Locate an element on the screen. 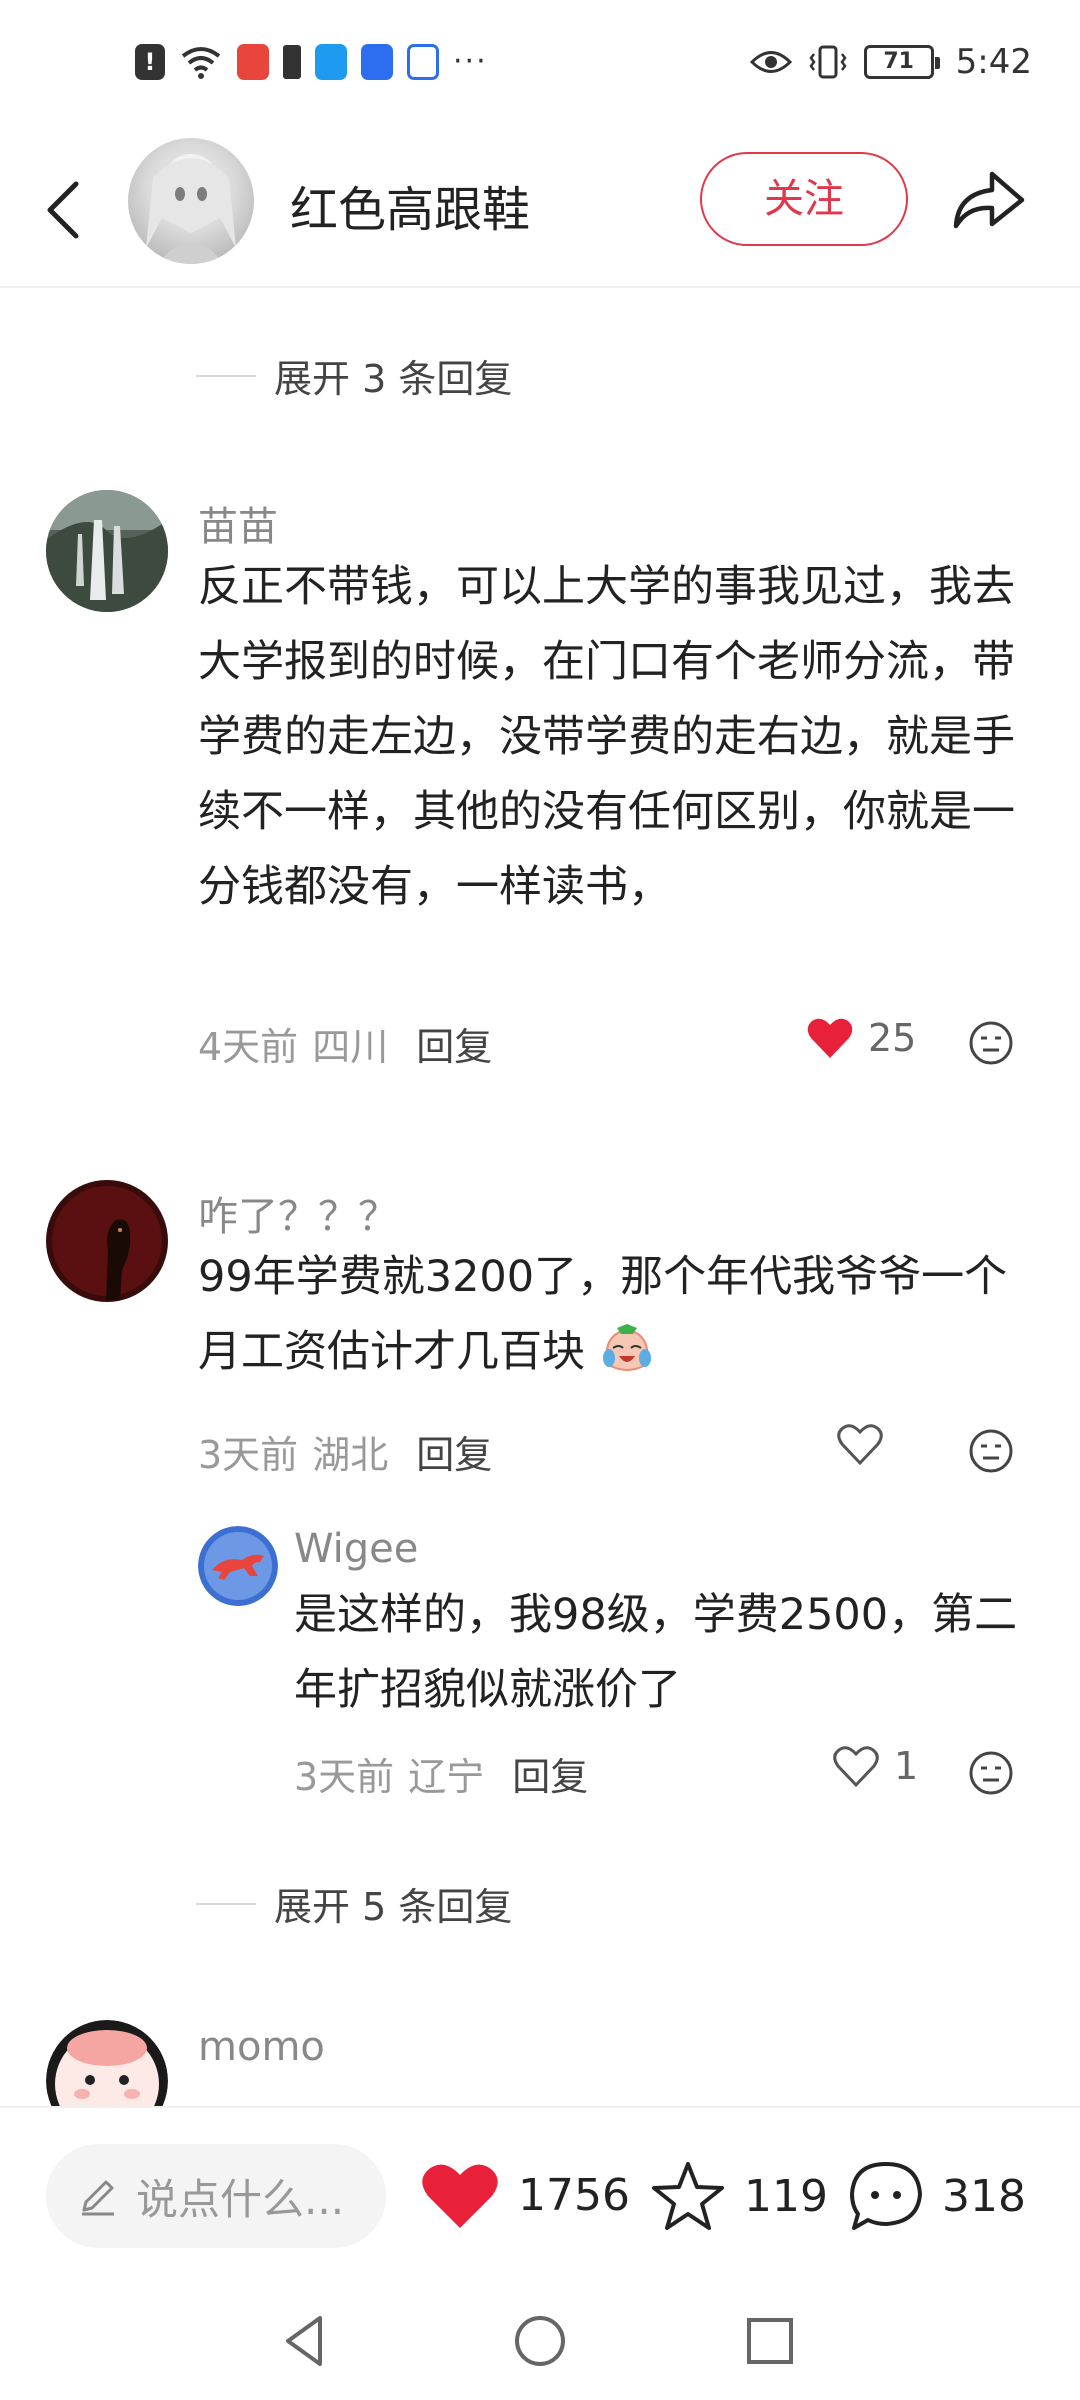 This screenshot has height=2400, width=1080. author-avatar is located at coordinates (191, 201).